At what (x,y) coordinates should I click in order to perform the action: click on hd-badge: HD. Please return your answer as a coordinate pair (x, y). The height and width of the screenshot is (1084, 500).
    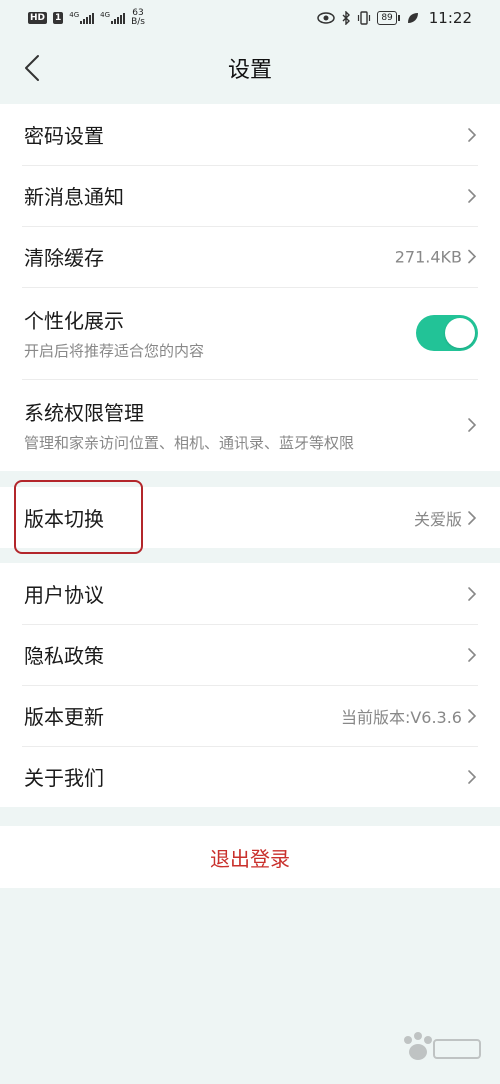
    Looking at the image, I should click on (38, 18).